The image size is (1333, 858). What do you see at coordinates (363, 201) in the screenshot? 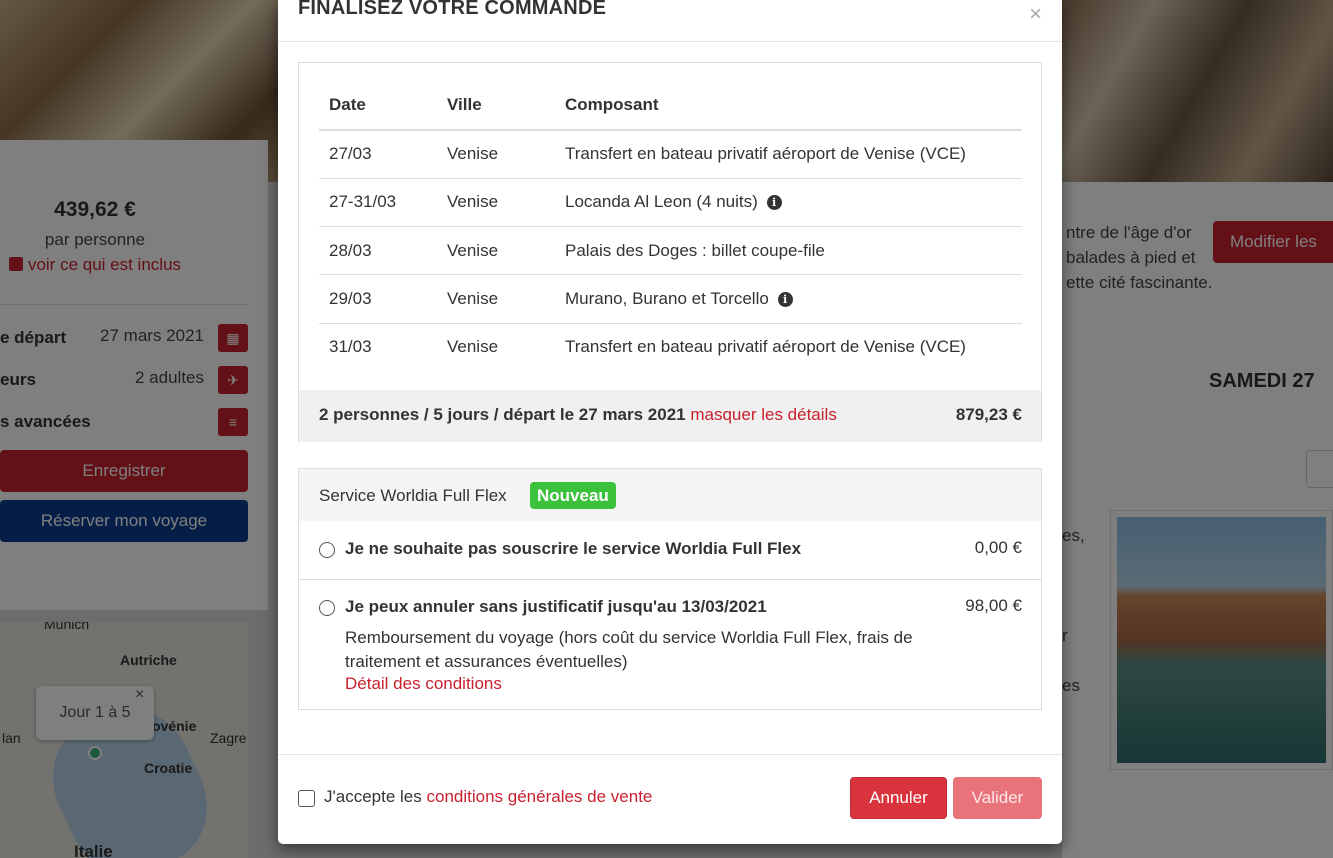
I see `row-date: 27-31/03` at bounding box center [363, 201].